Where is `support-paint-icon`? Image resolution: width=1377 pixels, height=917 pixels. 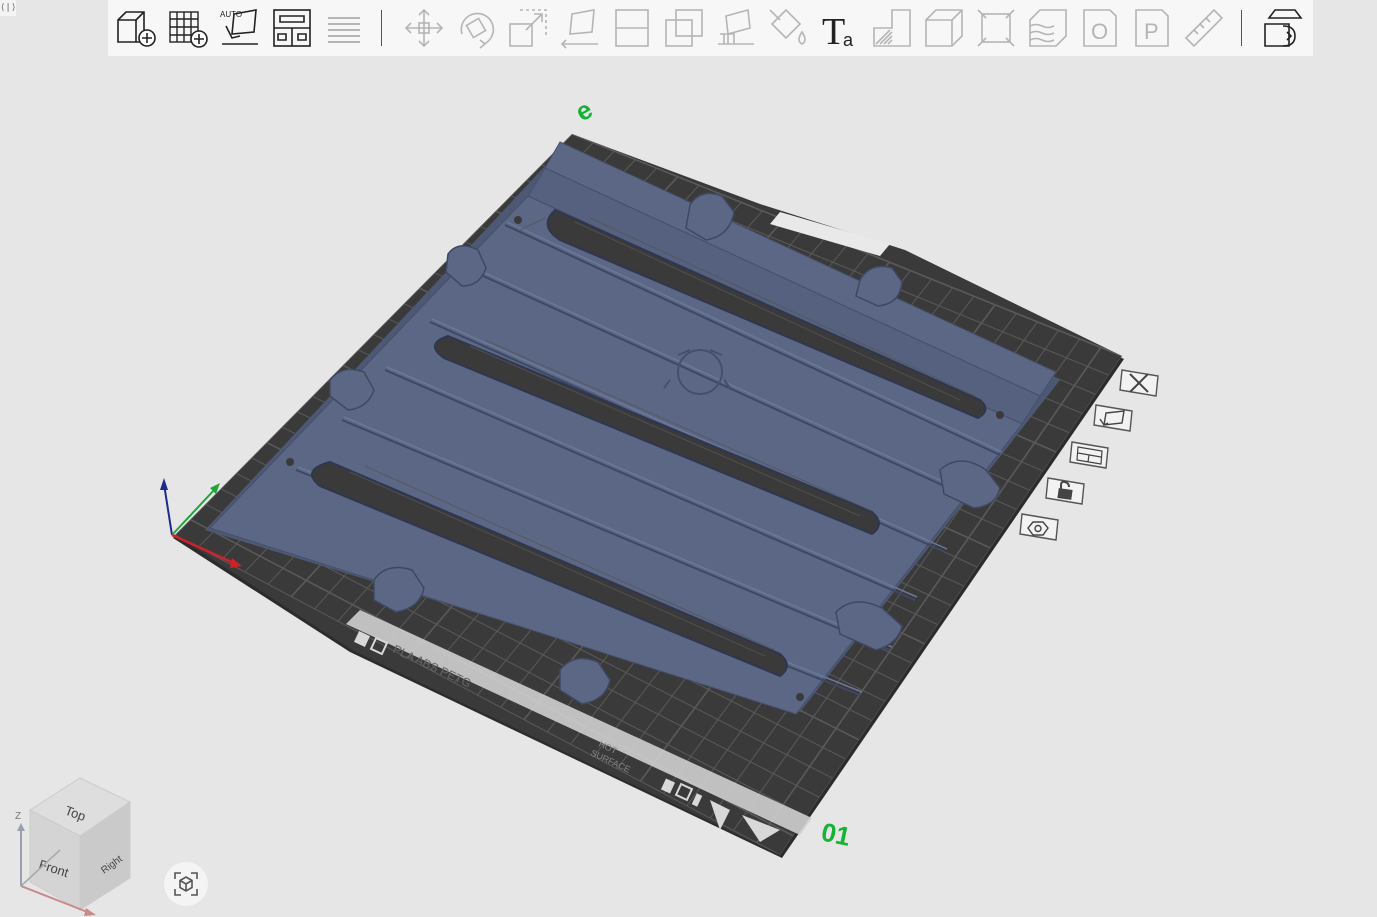
support-paint-icon is located at coordinates (736, 26).